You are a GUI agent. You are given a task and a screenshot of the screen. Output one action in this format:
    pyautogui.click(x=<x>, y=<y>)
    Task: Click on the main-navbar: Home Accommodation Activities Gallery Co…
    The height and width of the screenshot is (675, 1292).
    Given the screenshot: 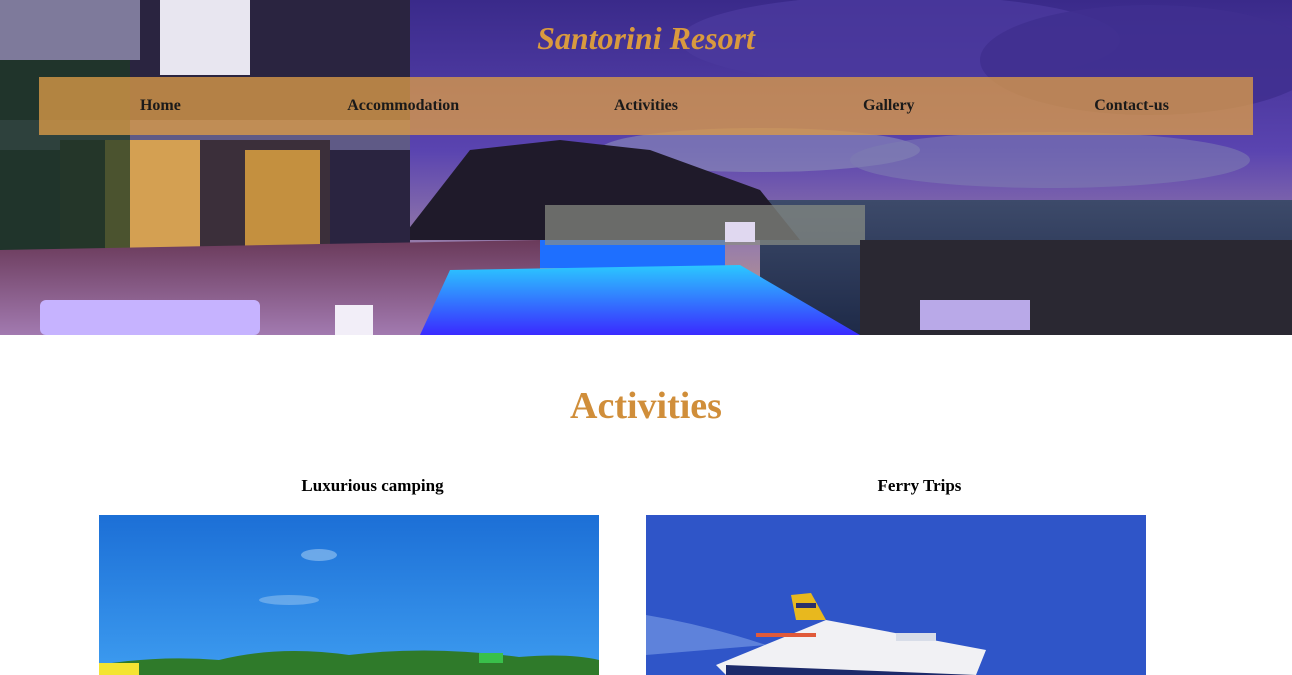 What is the action you would take?
    pyautogui.click(x=646, y=106)
    